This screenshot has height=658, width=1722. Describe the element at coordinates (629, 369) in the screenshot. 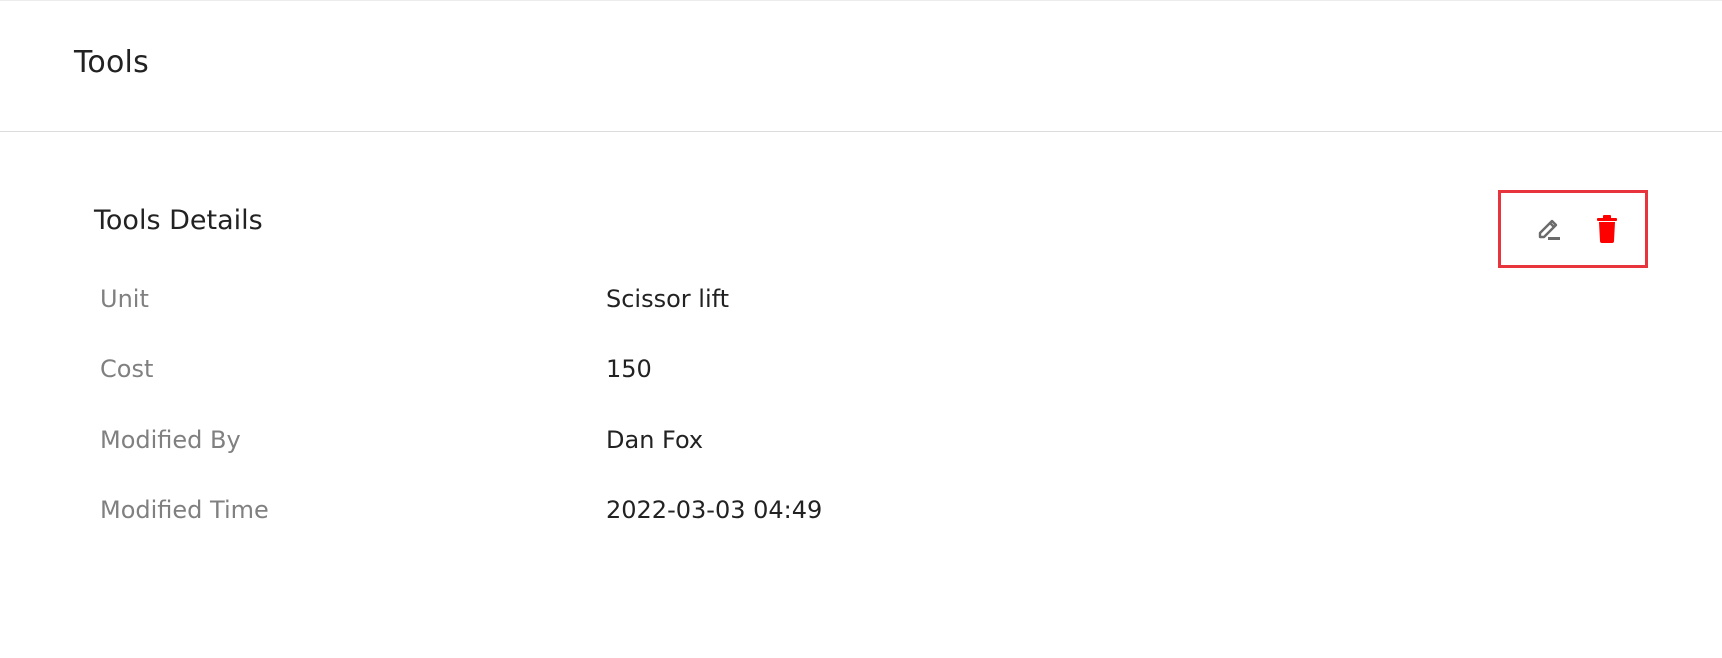

I see `detail-value: 150` at that location.